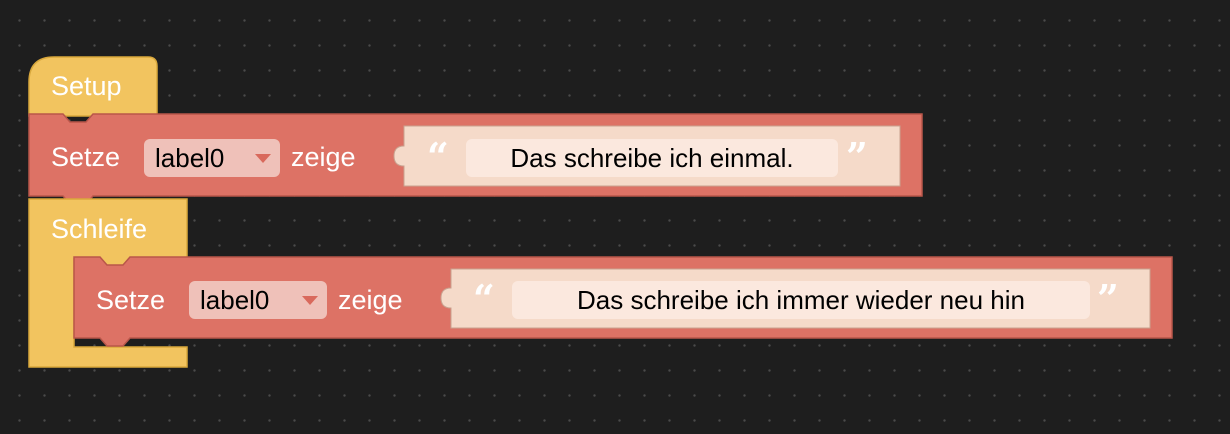  Describe the element at coordinates (652, 158) in the screenshot. I see `setup-text-field: Das schreibe ich einmal.` at that location.